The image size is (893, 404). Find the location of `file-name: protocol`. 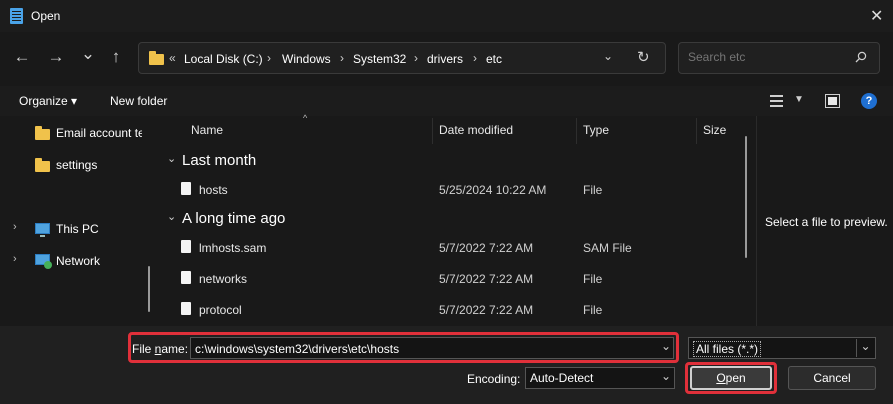

file-name: protocol is located at coordinates (220, 310).